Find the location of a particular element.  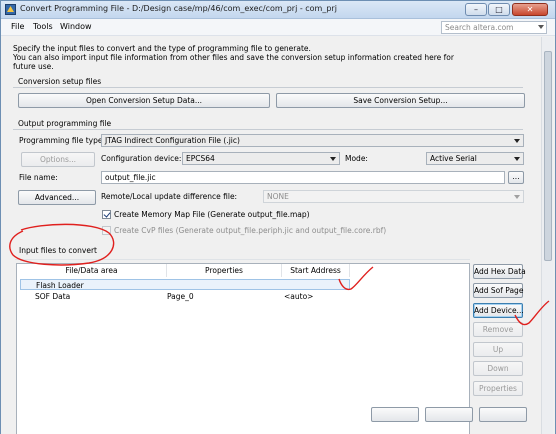

table-row-sof-data: SOF Data Page_0 <auto> is located at coordinates (185, 296).